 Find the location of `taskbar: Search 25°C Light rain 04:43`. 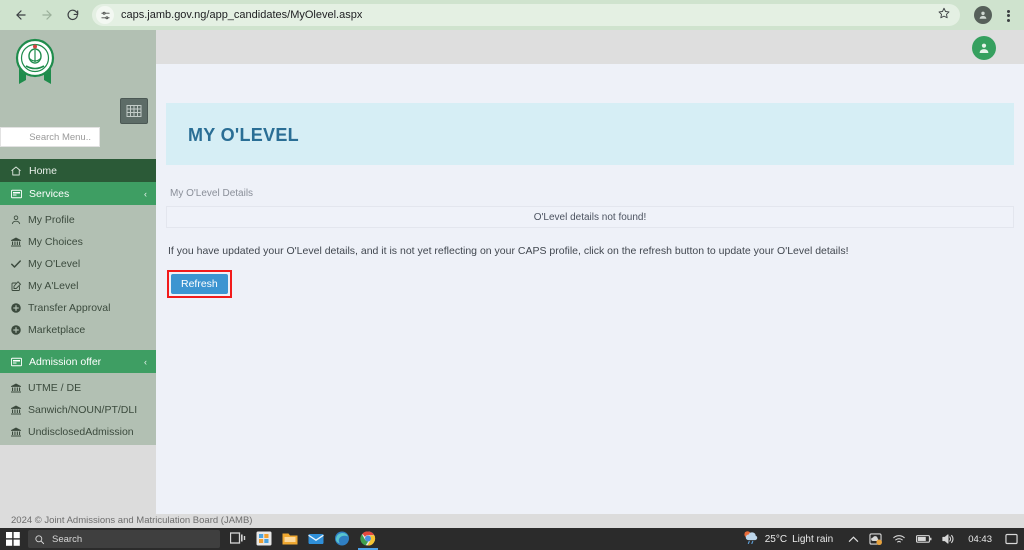

taskbar: Search 25°C Light rain 04:43 is located at coordinates (512, 539).